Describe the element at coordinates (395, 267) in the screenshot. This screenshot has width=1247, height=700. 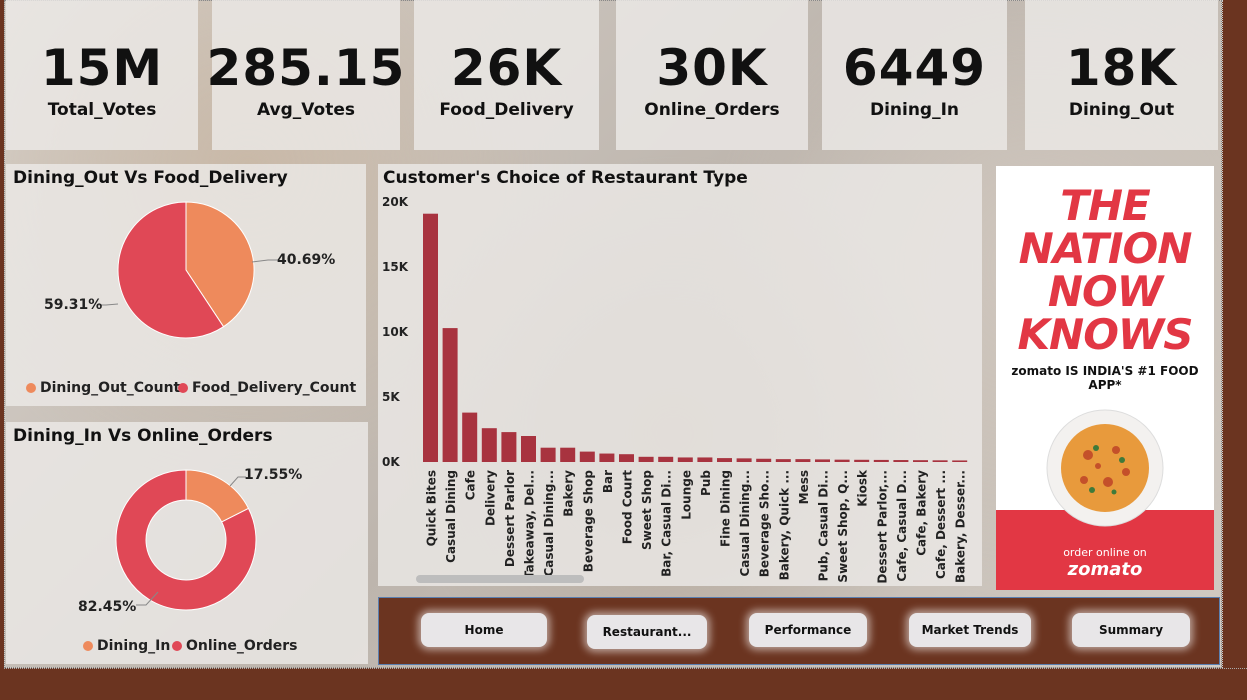
I see `y-tick-label: 15K` at that location.